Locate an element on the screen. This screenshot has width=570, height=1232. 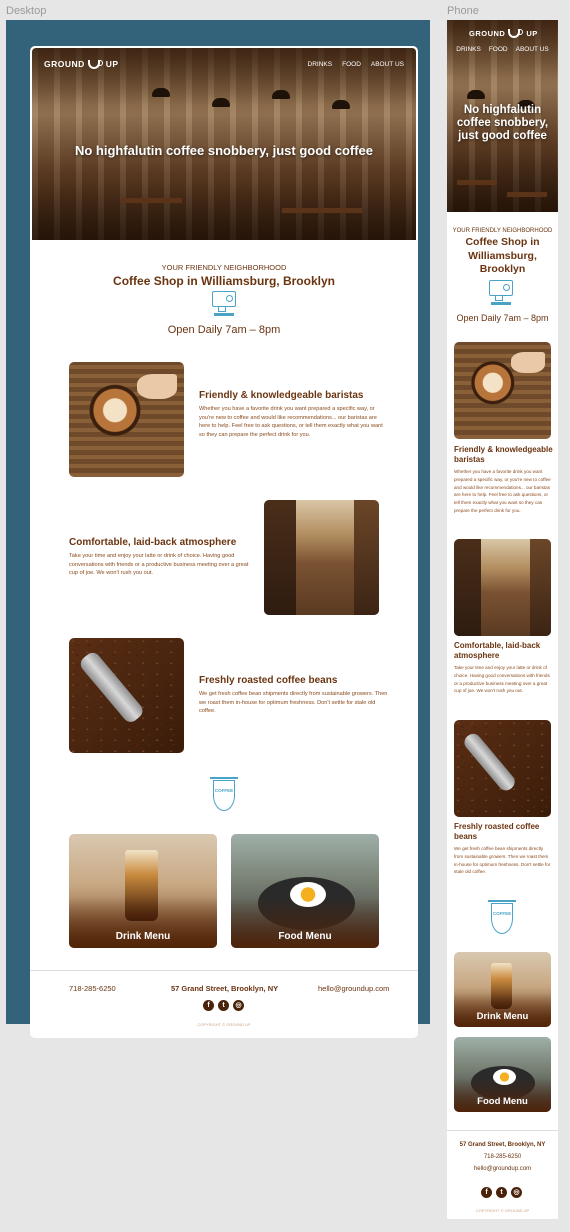
desktop-frame-label: Desktop is located at coordinates (26, 11).